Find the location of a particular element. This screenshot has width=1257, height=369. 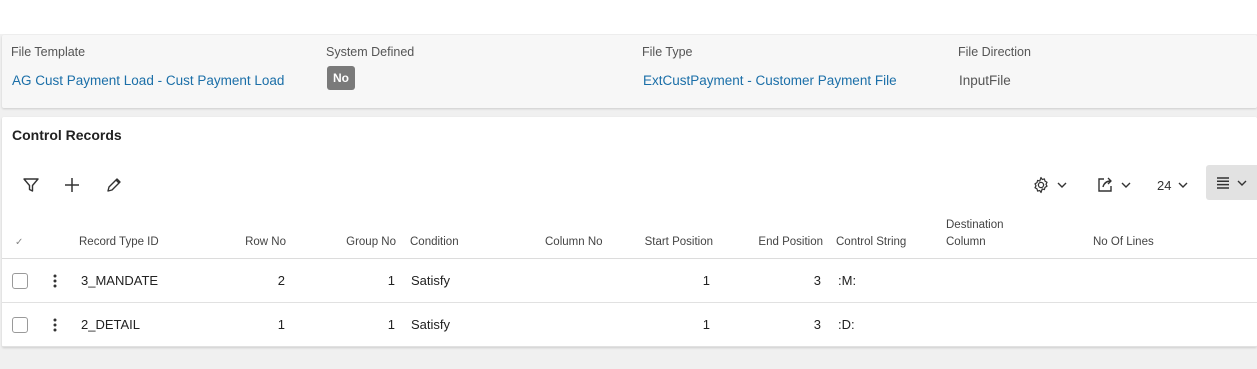

filter-icon is located at coordinates (31, 185).